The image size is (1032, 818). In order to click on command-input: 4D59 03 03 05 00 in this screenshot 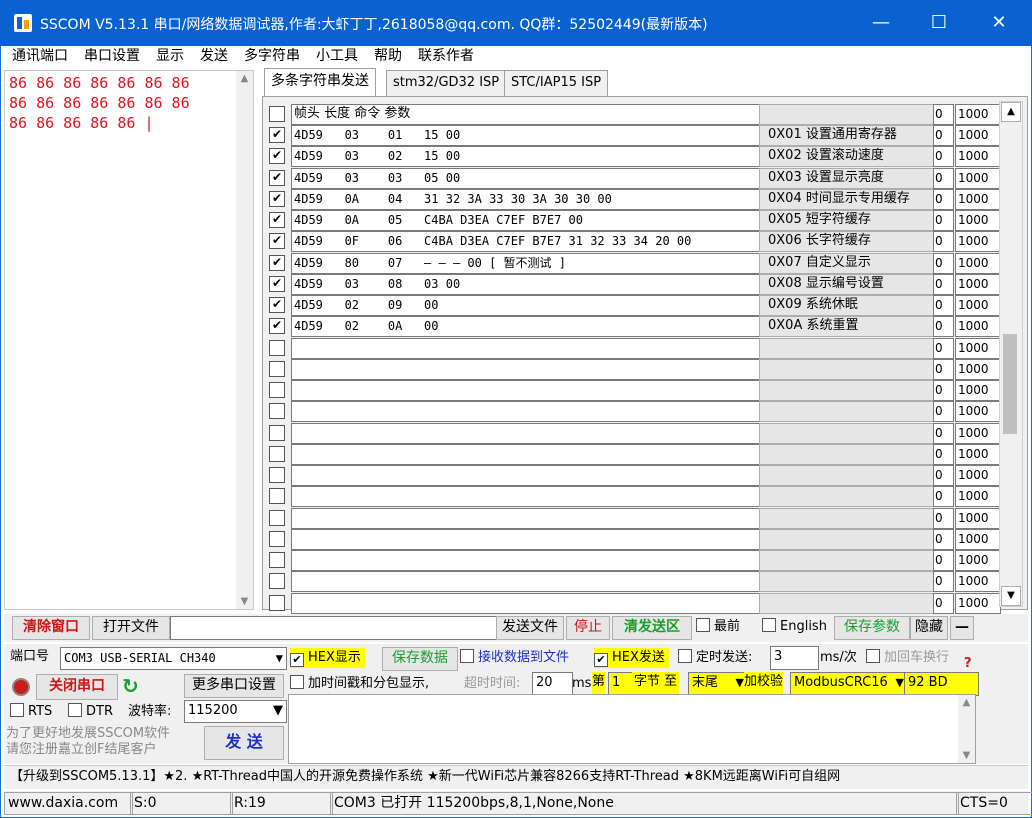, I will do `click(526, 178)`.